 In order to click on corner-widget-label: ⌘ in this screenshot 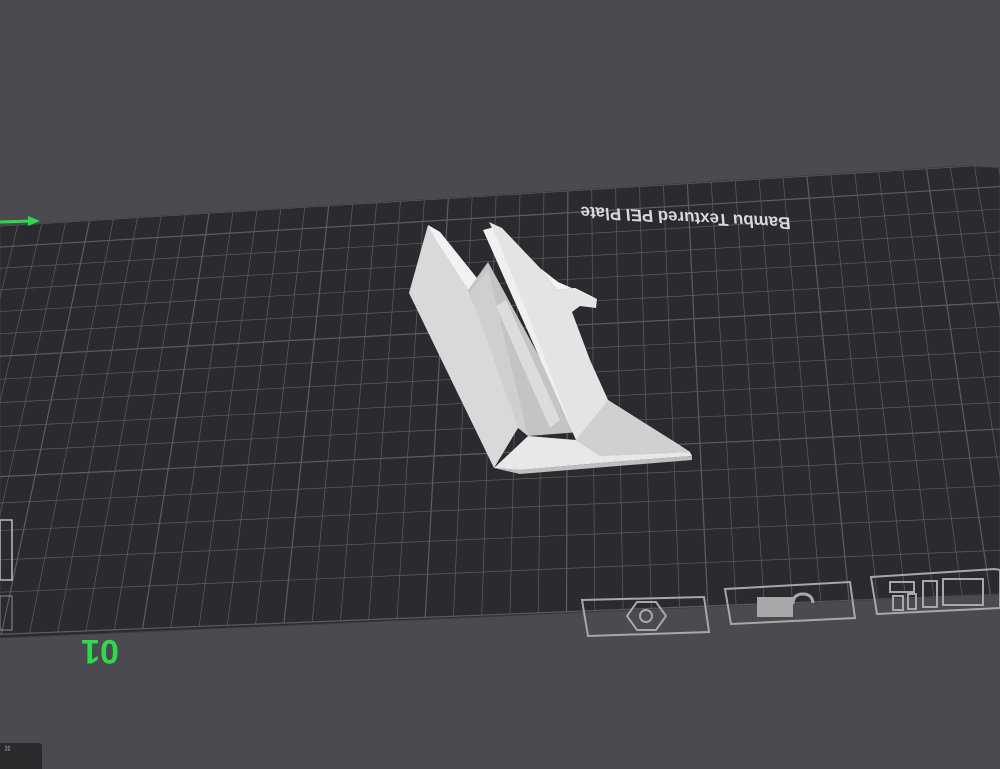, I will do `click(7, 749)`.